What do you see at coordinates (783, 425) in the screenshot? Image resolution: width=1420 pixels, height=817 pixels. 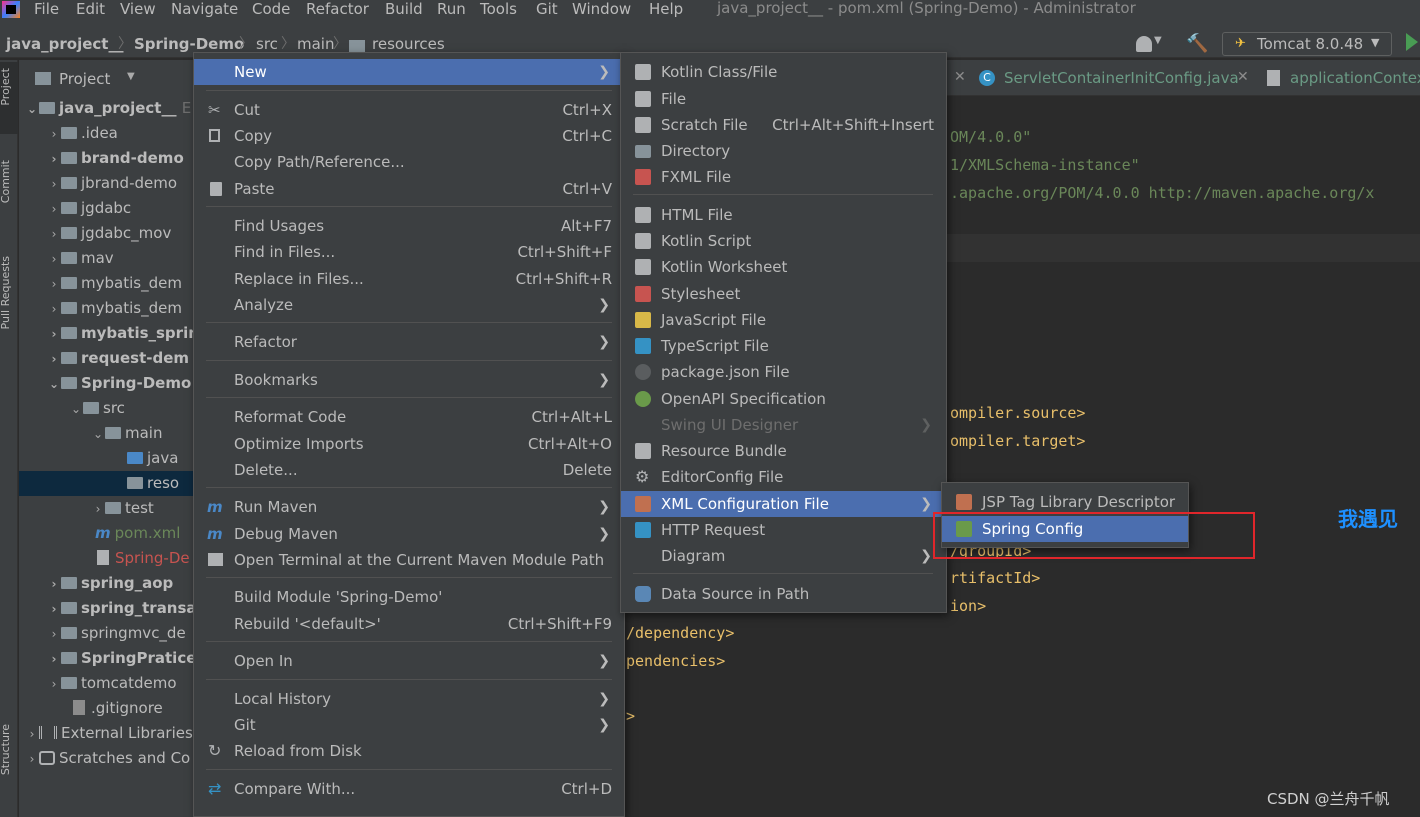 I see `new-swing-ui-designer: Swing UI Designer ❯` at bounding box center [783, 425].